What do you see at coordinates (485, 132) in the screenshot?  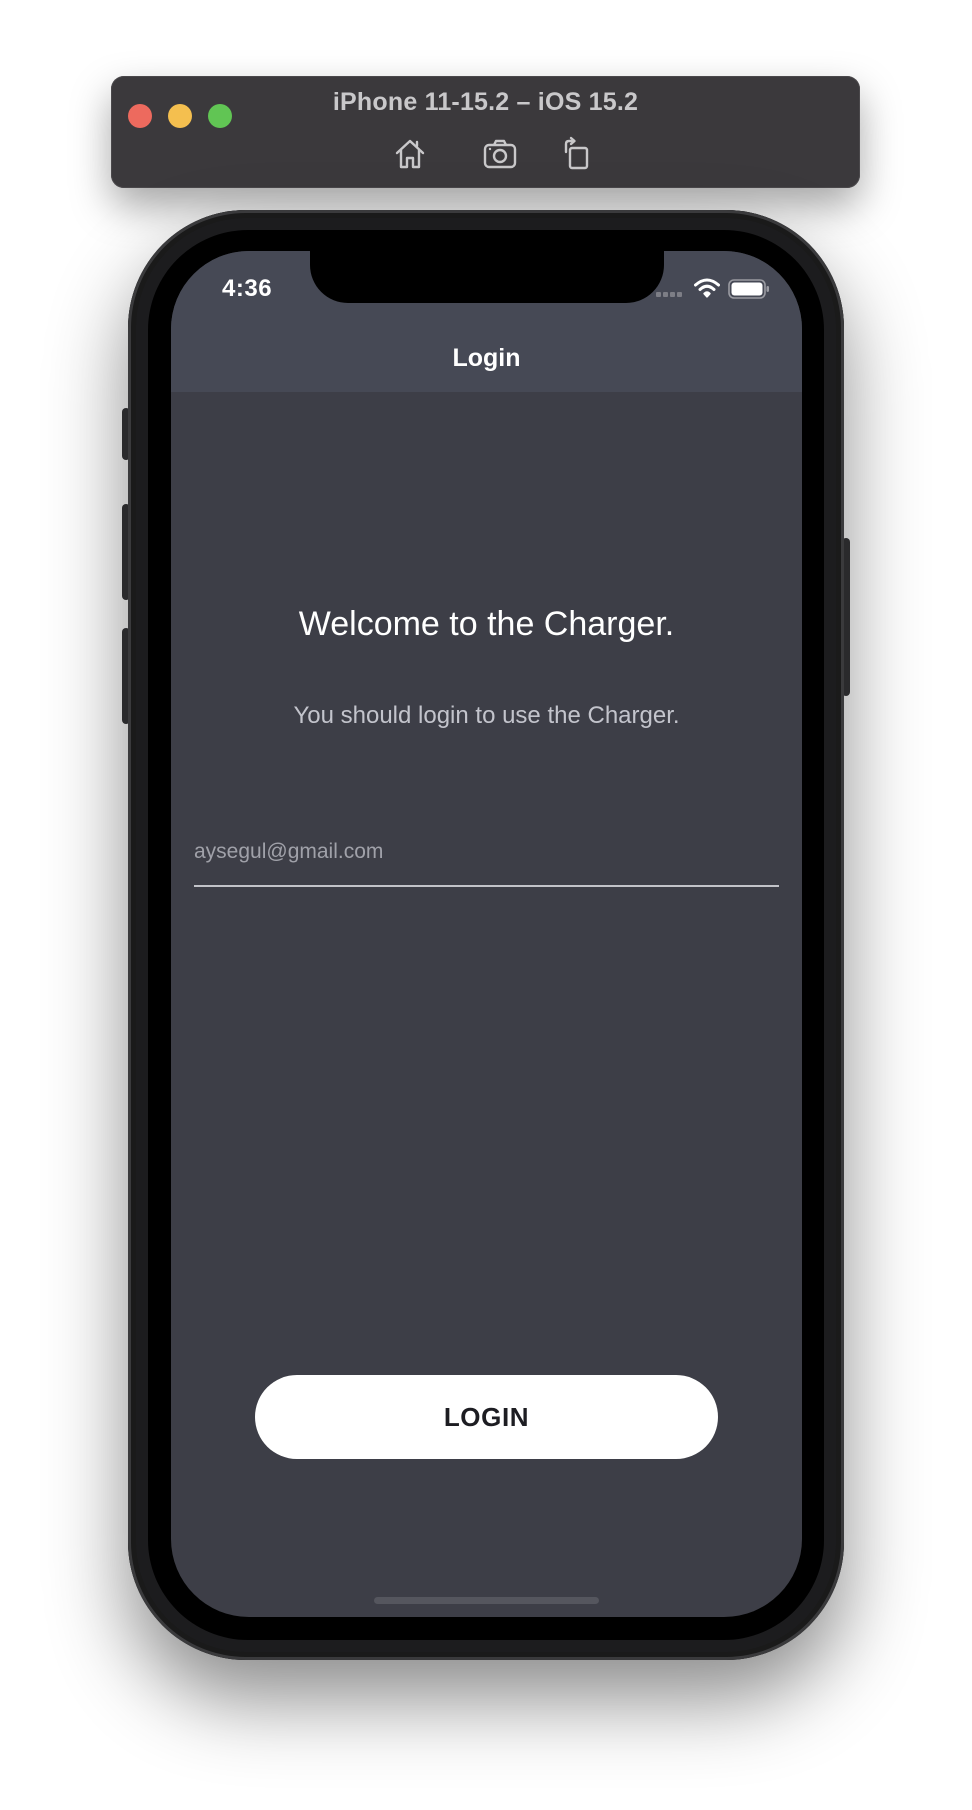 I see `simulator-titlebar: iPhone 11-15.2 – iOS 15.2` at bounding box center [485, 132].